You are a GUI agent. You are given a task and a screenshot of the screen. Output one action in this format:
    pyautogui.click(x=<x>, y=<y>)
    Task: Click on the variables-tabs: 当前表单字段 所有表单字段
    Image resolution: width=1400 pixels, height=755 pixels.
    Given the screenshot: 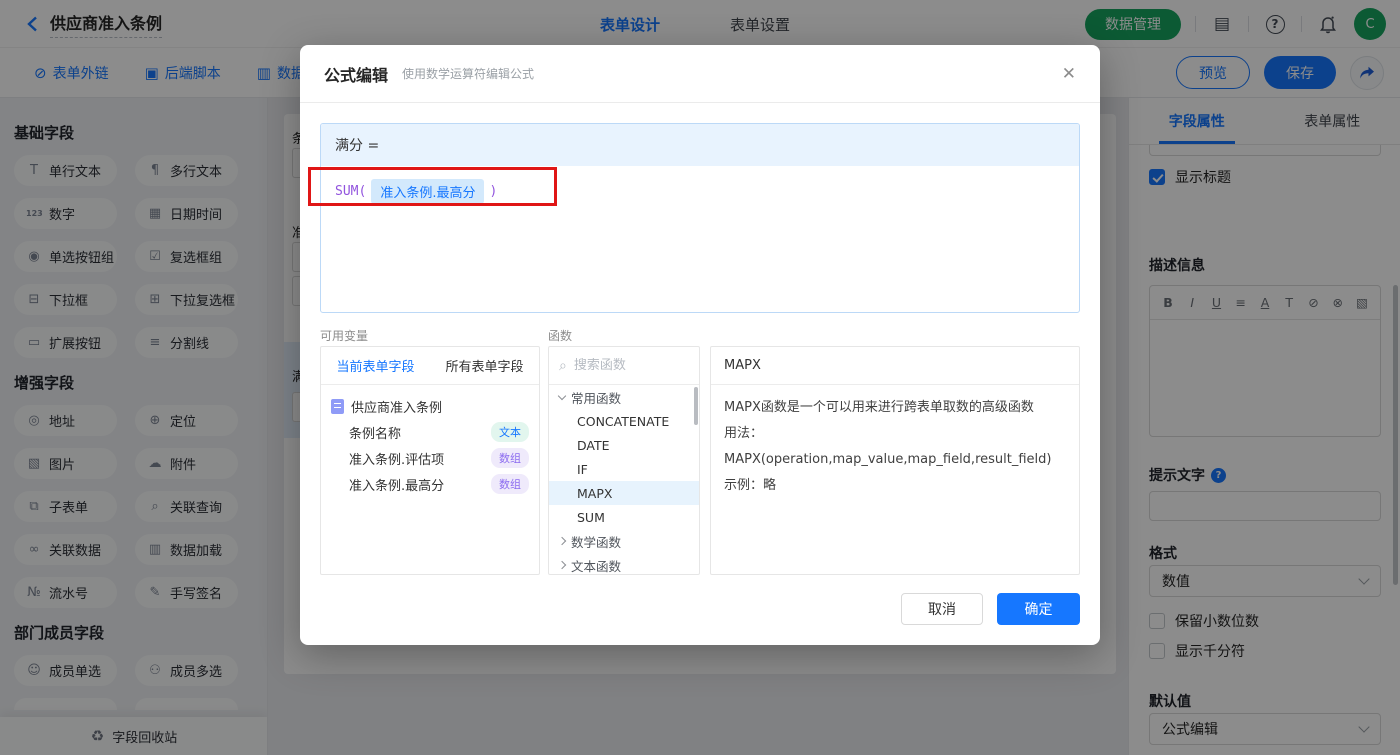 What is the action you would take?
    pyautogui.click(x=430, y=366)
    